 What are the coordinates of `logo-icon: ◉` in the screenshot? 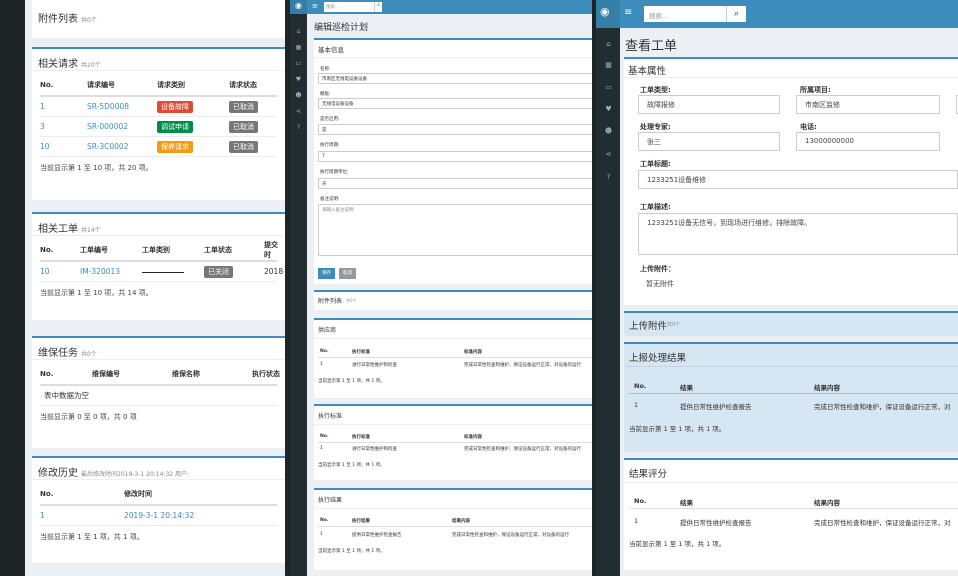 It's located at (298, 5).